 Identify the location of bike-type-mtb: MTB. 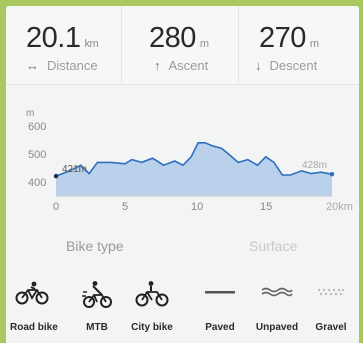
(97, 306).